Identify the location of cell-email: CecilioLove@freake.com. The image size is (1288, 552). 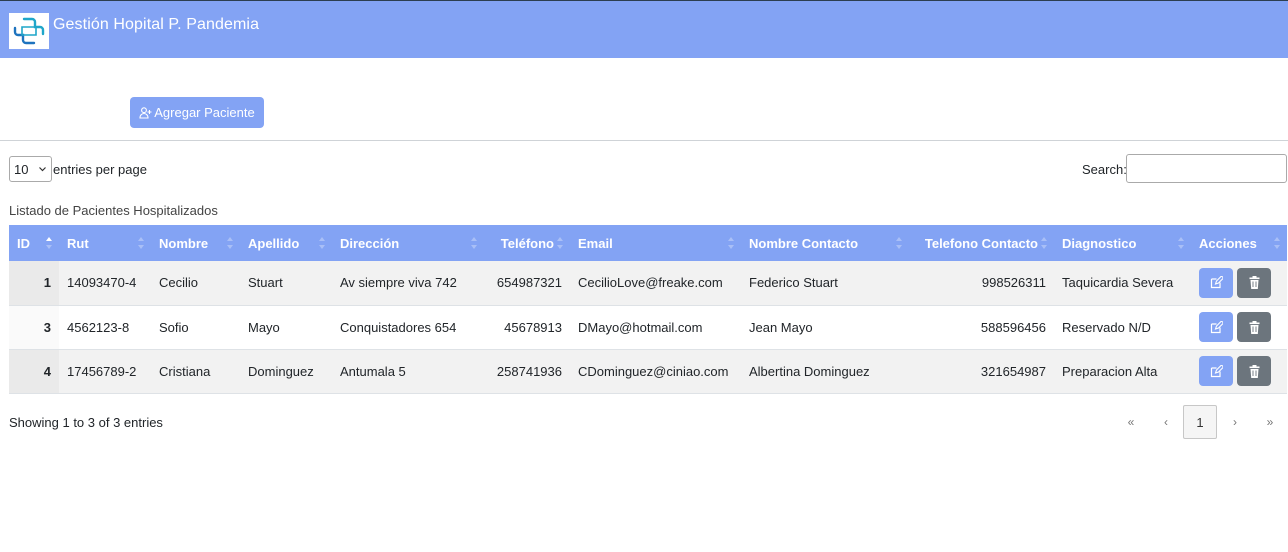
(655, 283).